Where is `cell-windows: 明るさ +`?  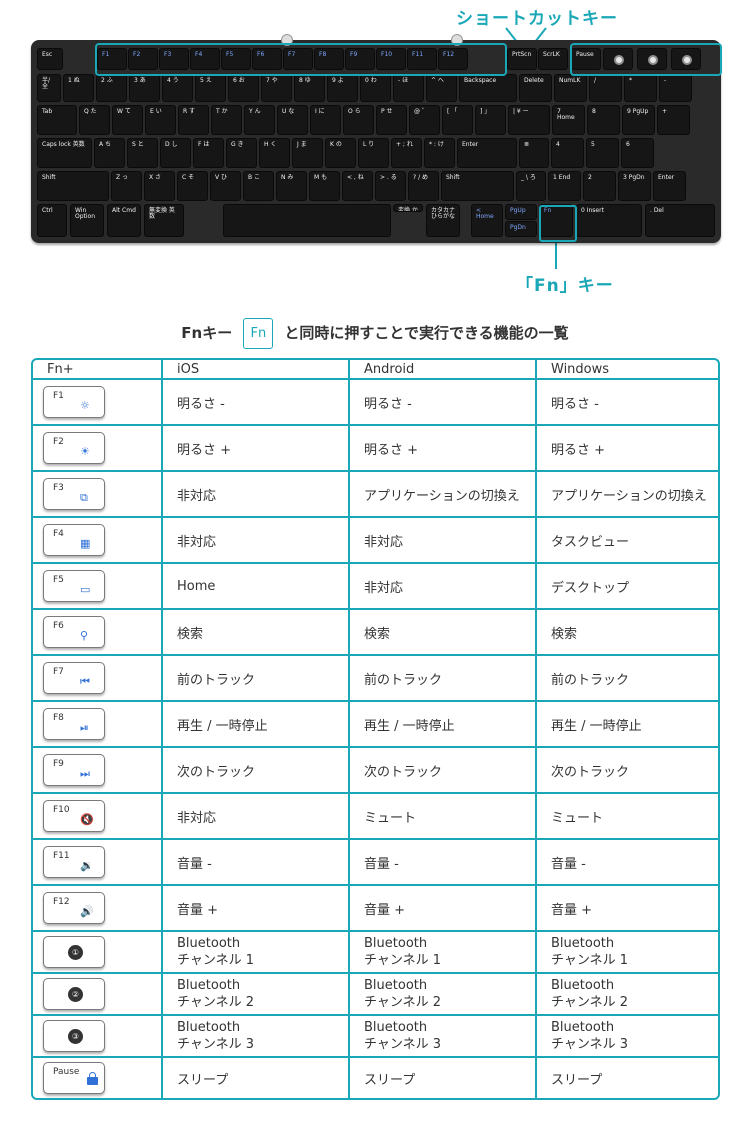 cell-windows: 明るさ + is located at coordinates (627, 449).